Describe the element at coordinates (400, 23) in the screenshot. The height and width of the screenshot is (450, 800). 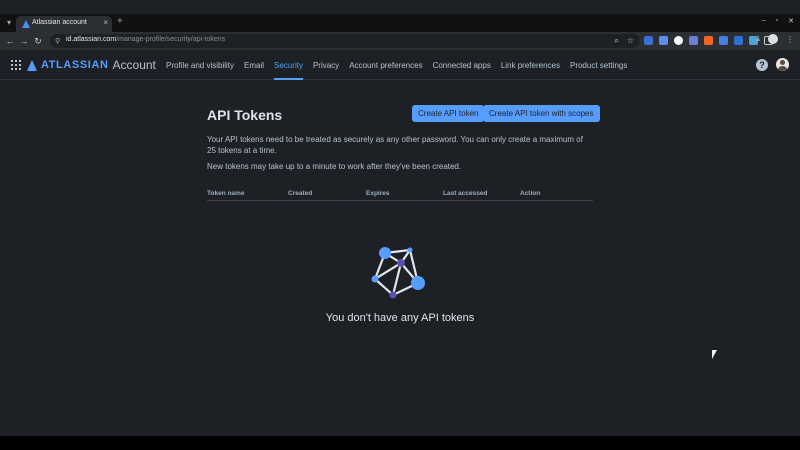
I see `browser-tab-strip: ▾ Atlassian account × + – ▫ ✕` at that location.